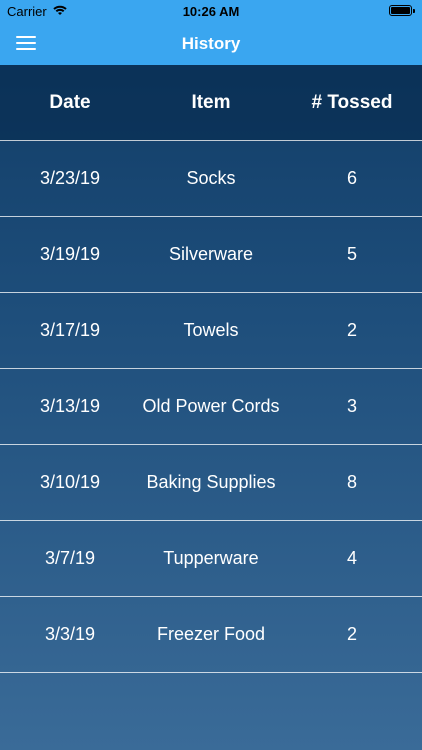 The width and height of the screenshot is (422, 750). Describe the element at coordinates (351, 178) in the screenshot. I see `tossed-count-cell: 6` at that location.